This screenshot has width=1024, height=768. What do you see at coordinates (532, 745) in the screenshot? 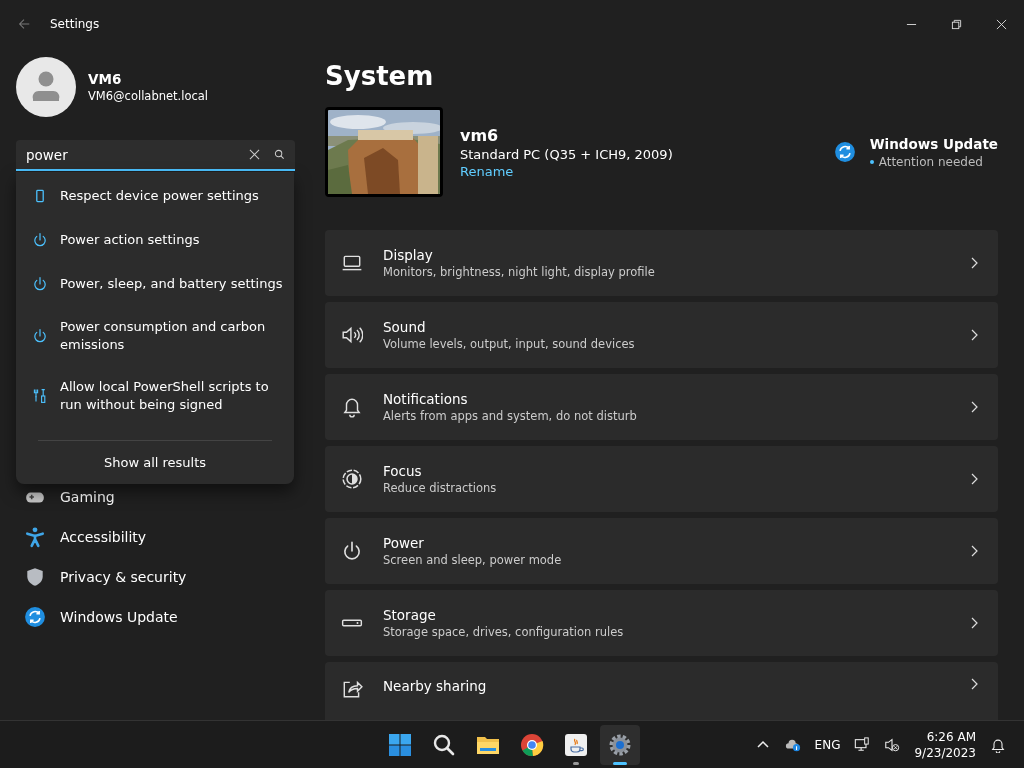
I see `browser-icon` at bounding box center [532, 745].